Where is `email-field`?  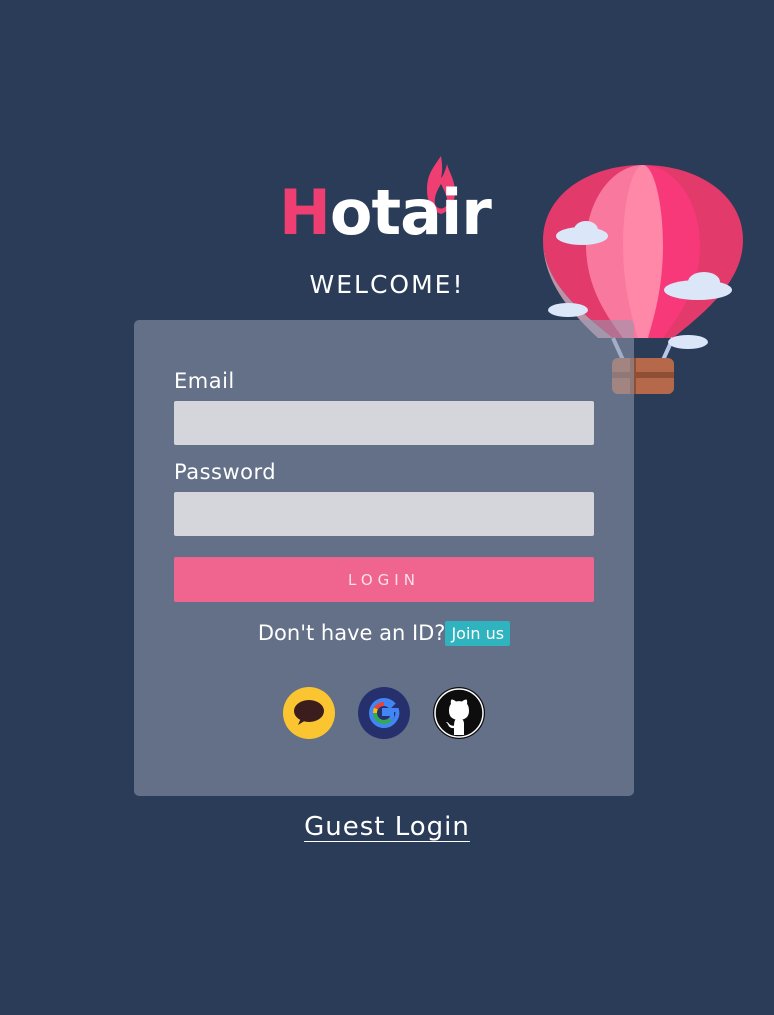 email-field is located at coordinates (384, 423).